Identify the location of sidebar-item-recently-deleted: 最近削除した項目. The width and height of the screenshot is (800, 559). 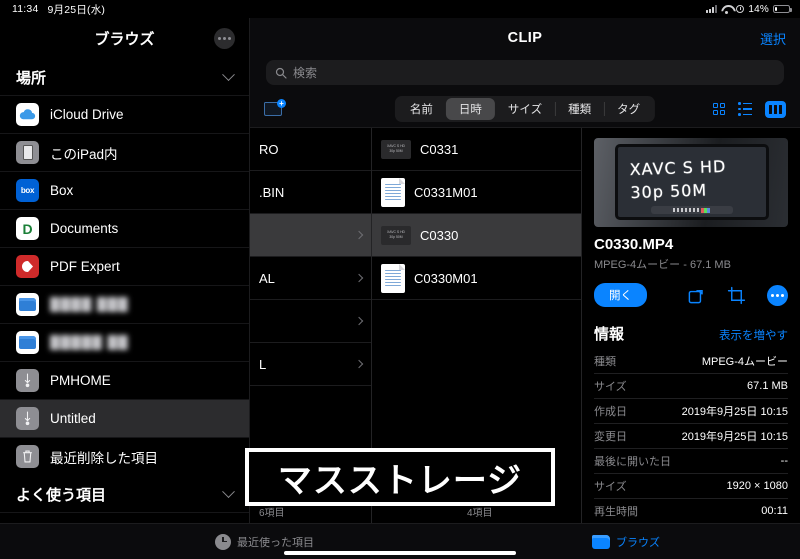
(124, 456).